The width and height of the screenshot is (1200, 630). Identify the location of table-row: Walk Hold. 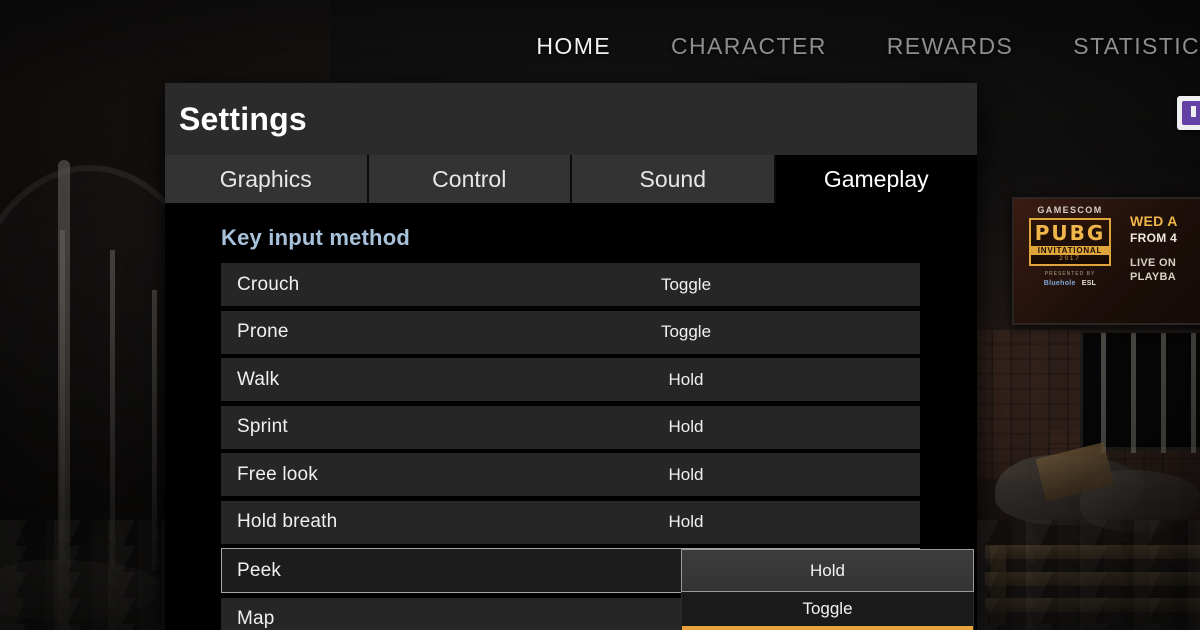
(570, 379).